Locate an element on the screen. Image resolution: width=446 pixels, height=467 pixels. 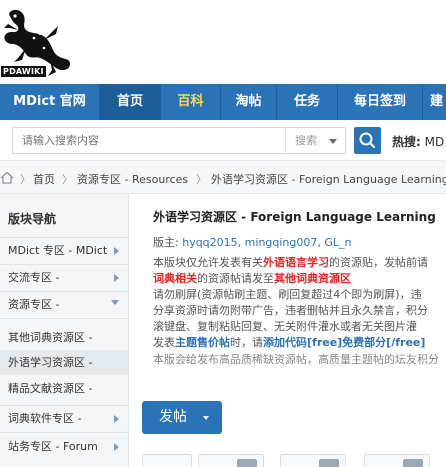
forum-moderators: 版主: hyqq2015, mingqing007, GL_n is located at coordinates (252, 242).